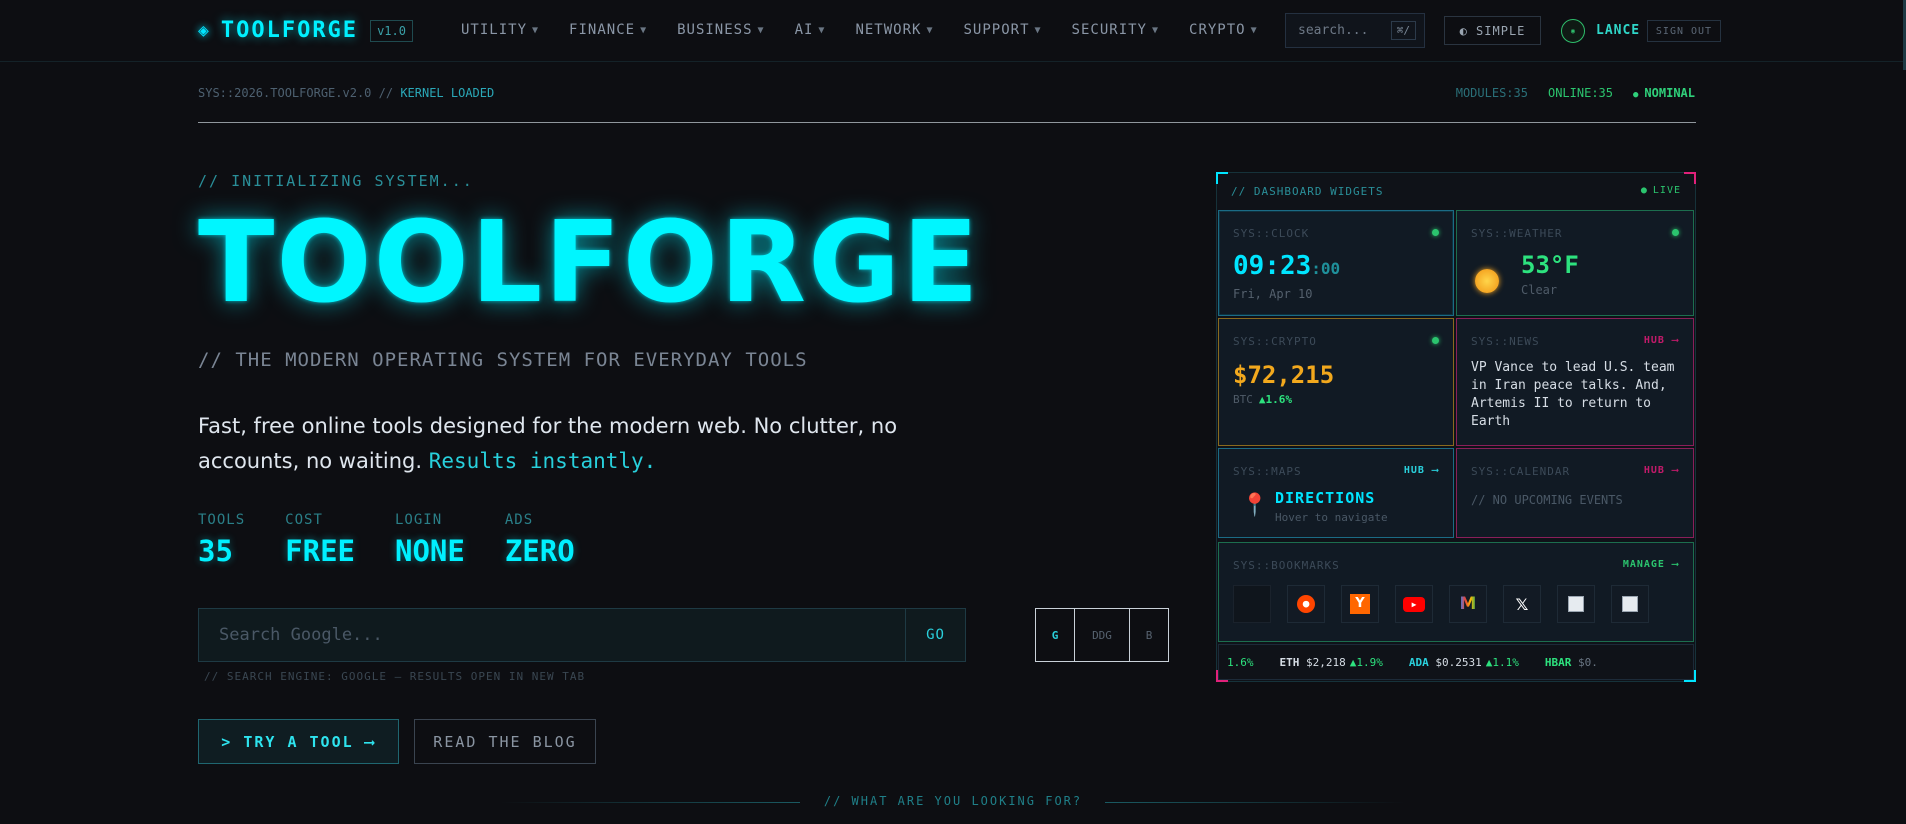 This screenshot has width=1906, height=824. What do you see at coordinates (1336, 382) in the screenshot?
I see `crypto-widget: SYS::CRYPTO $72,215 BTC ▲1.6%` at bounding box center [1336, 382].